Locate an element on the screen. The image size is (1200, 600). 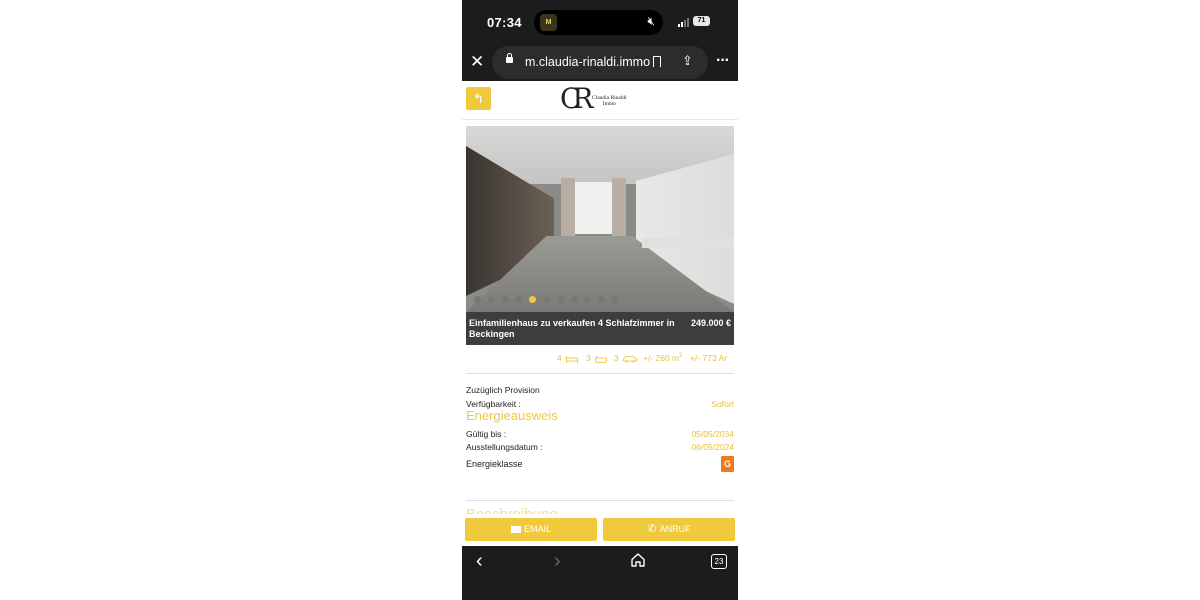
address-field: m.claudia-rinaldi.immo ⇪ is located at coordinates (600, 62).